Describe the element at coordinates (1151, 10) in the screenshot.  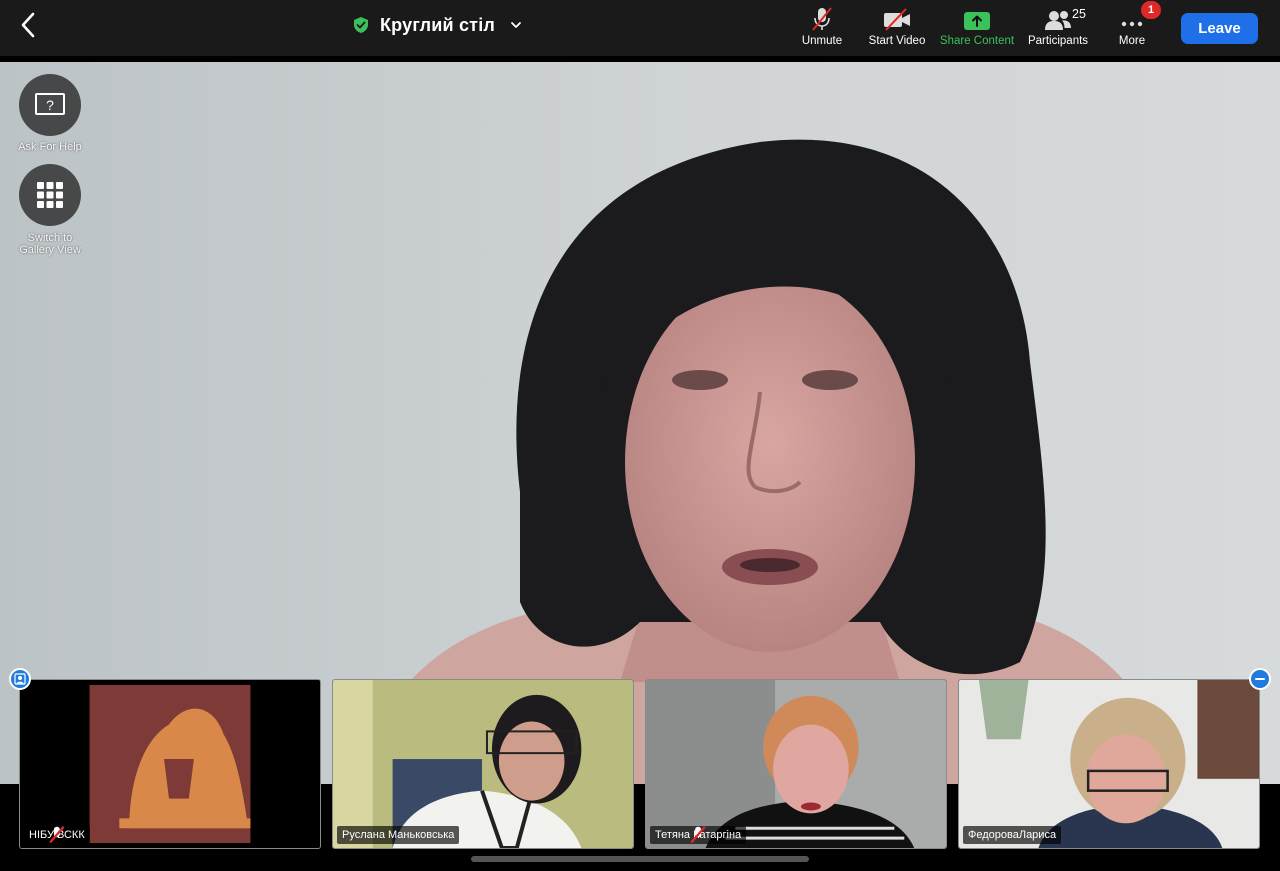
I see `notification-badge: 1` at that location.